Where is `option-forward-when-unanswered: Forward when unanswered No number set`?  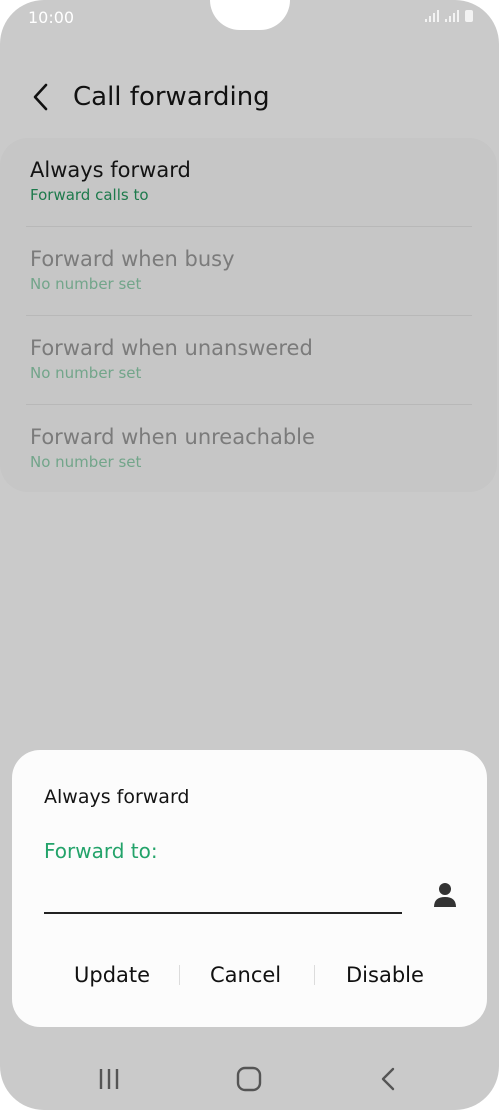
option-forward-when-unanswered: Forward when unanswered No number set is located at coordinates (250, 359).